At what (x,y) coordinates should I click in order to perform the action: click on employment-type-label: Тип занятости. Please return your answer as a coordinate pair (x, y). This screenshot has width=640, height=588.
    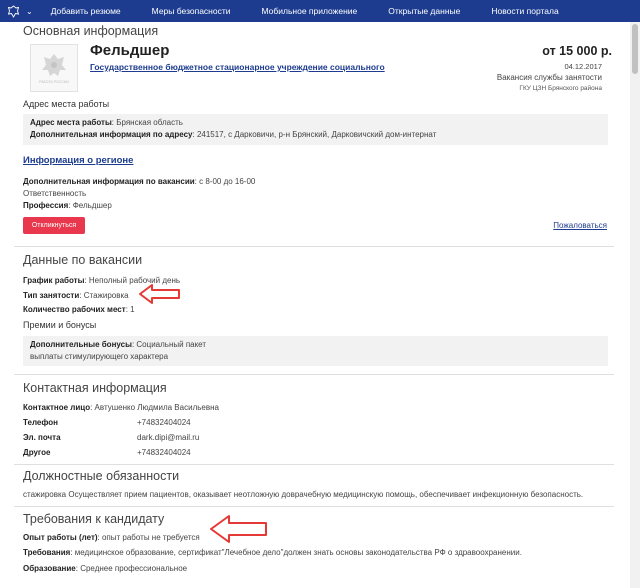
    Looking at the image, I should click on (51, 295).